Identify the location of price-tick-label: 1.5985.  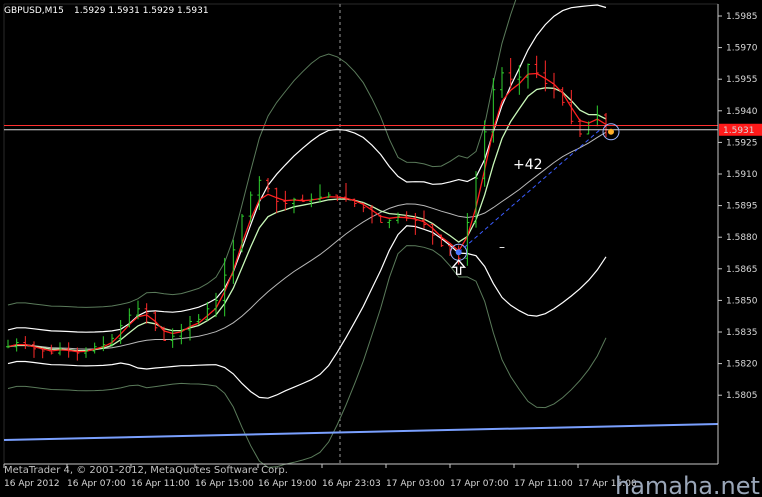
(742, 17).